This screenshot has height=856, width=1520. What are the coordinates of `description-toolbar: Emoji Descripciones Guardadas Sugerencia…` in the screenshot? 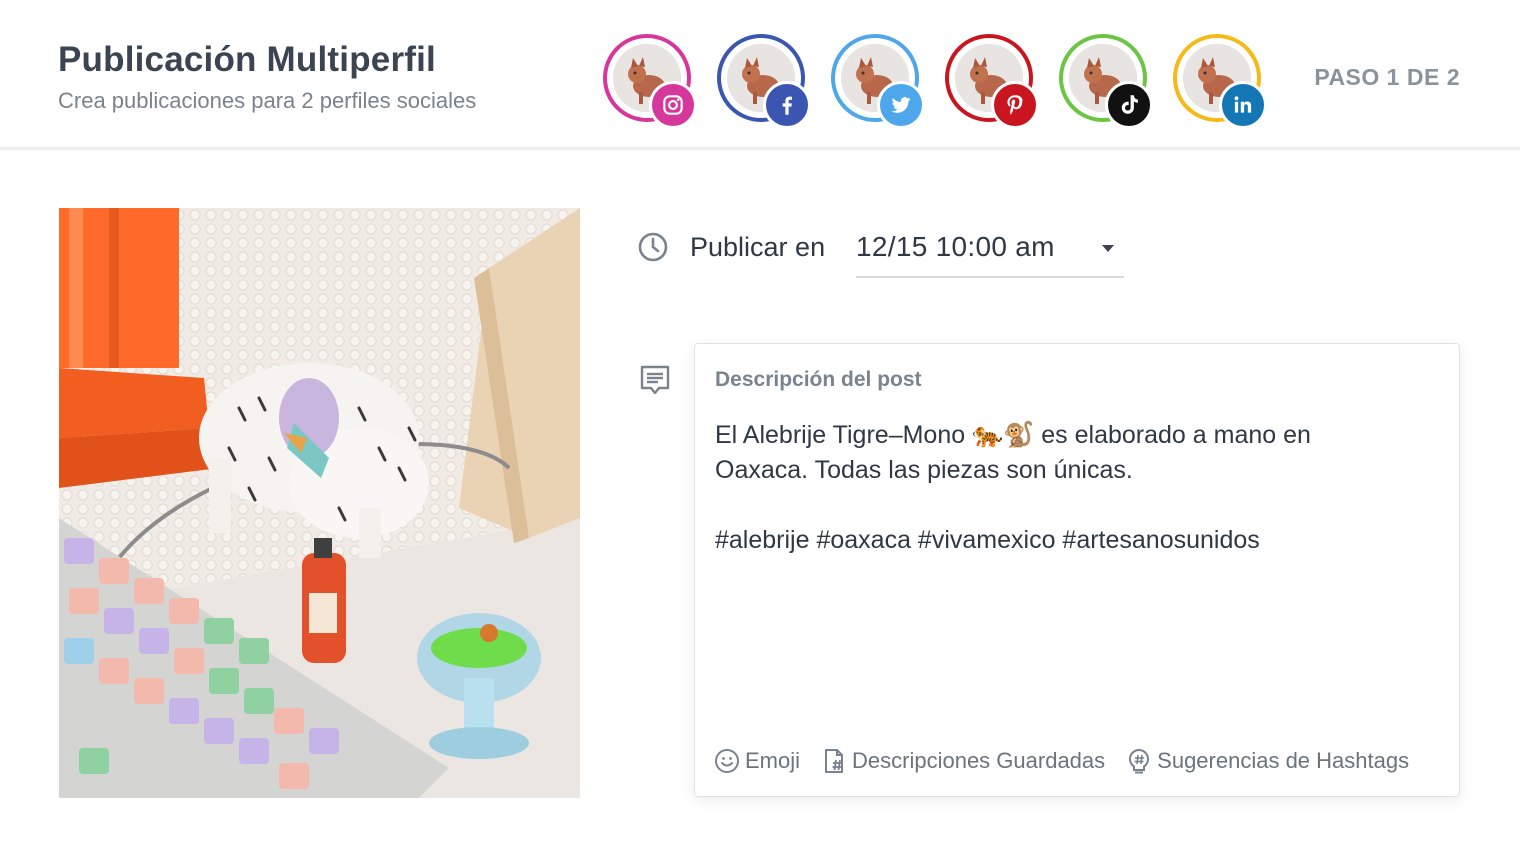 It's located at (1071, 761).